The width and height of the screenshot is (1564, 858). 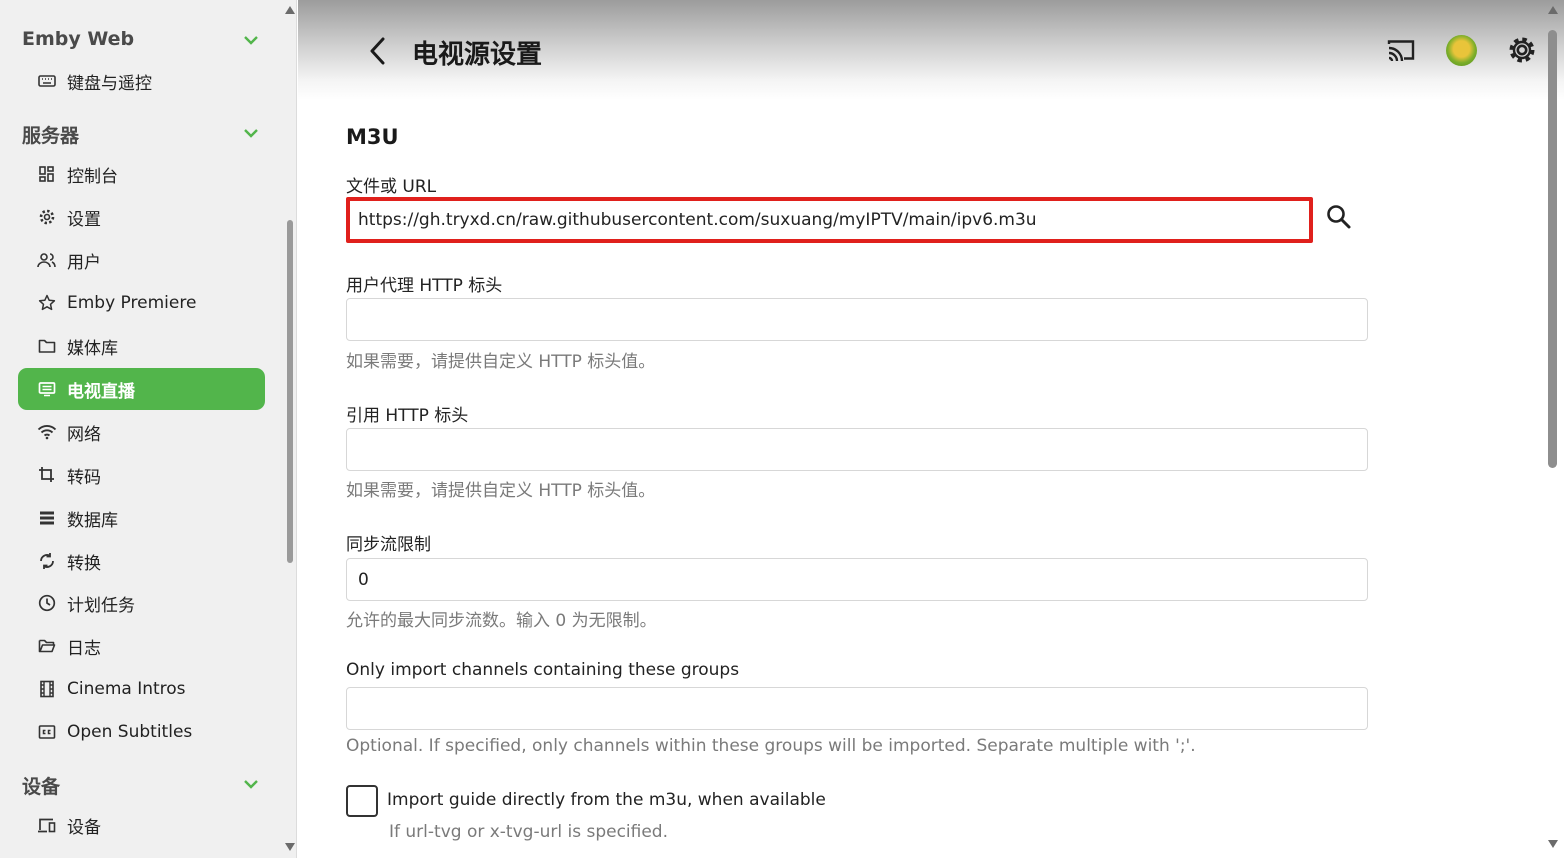 What do you see at coordinates (424, 286) in the screenshot?
I see `user-agent-label: 用户代理 HTTP 标头` at bounding box center [424, 286].